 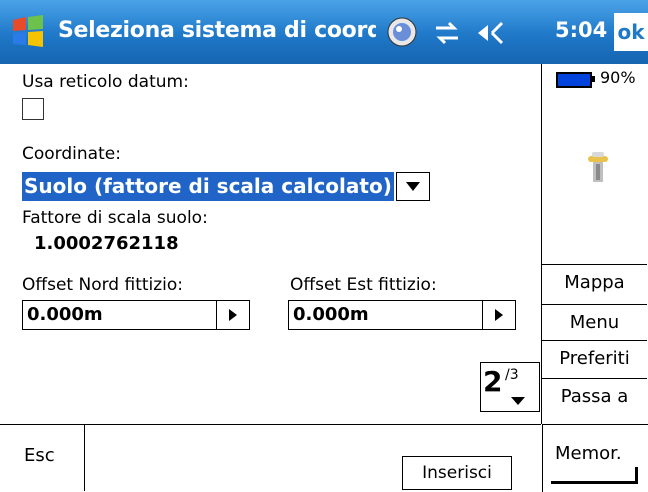 What do you see at coordinates (574, 80) in the screenshot?
I see `battery-icon` at bounding box center [574, 80].